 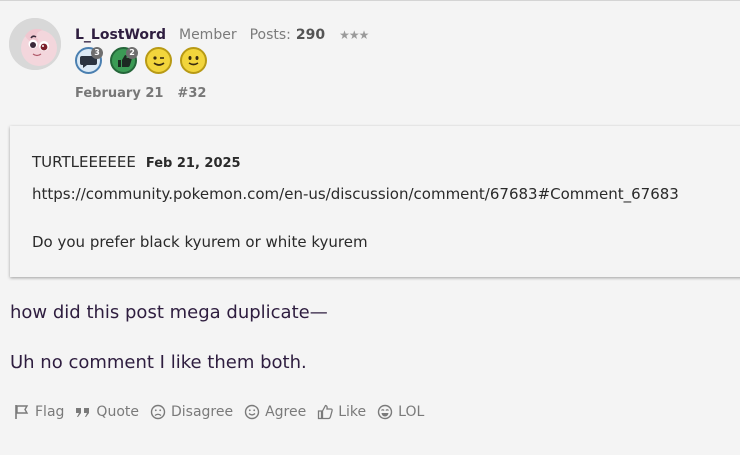 I want to click on like-button: Like, so click(x=341, y=412).